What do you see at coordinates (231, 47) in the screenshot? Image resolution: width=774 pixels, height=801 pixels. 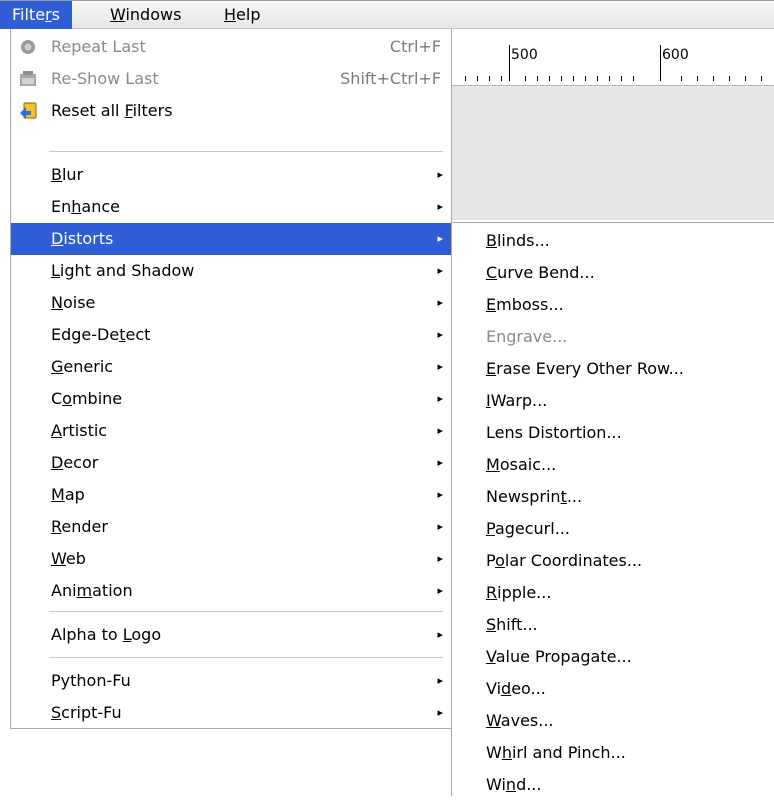 I see `menu-item-repeat-last: Repeat Last Ctrl+F` at bounding box center [231, 47].